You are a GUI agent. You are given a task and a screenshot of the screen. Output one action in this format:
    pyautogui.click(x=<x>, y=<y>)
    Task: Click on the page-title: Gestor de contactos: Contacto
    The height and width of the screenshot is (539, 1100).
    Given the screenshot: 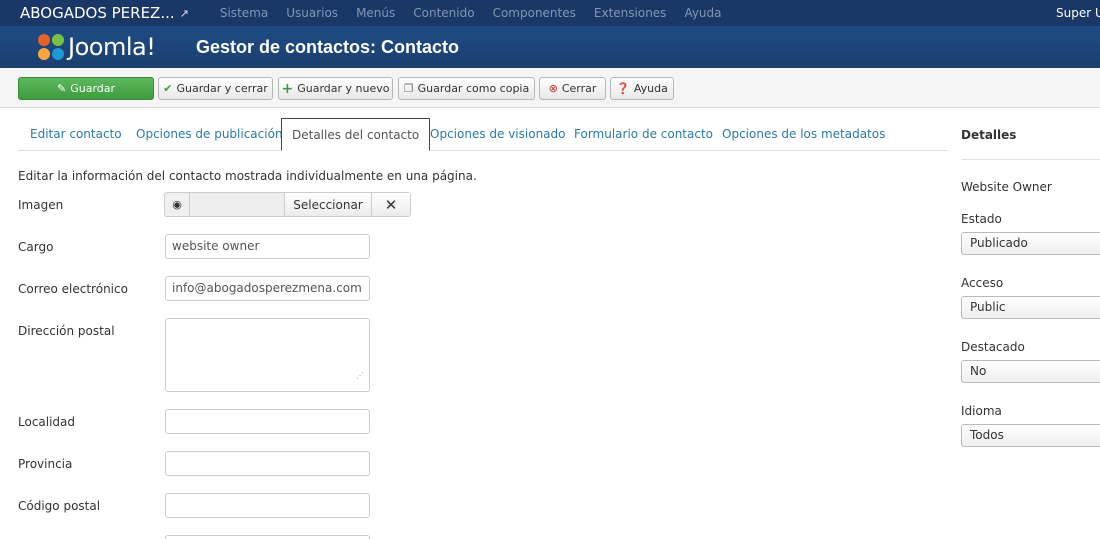 What is the action you would take?
    pyautogui.click(x=328, y=46)
    